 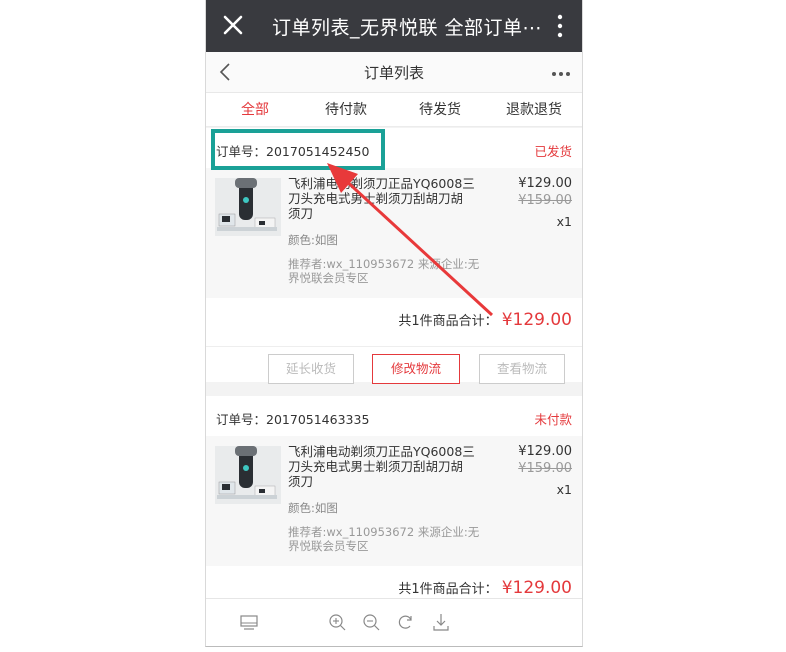 I want to click on order-header: 订单号：2017051463335 未付款, so click(x=394, y=416).